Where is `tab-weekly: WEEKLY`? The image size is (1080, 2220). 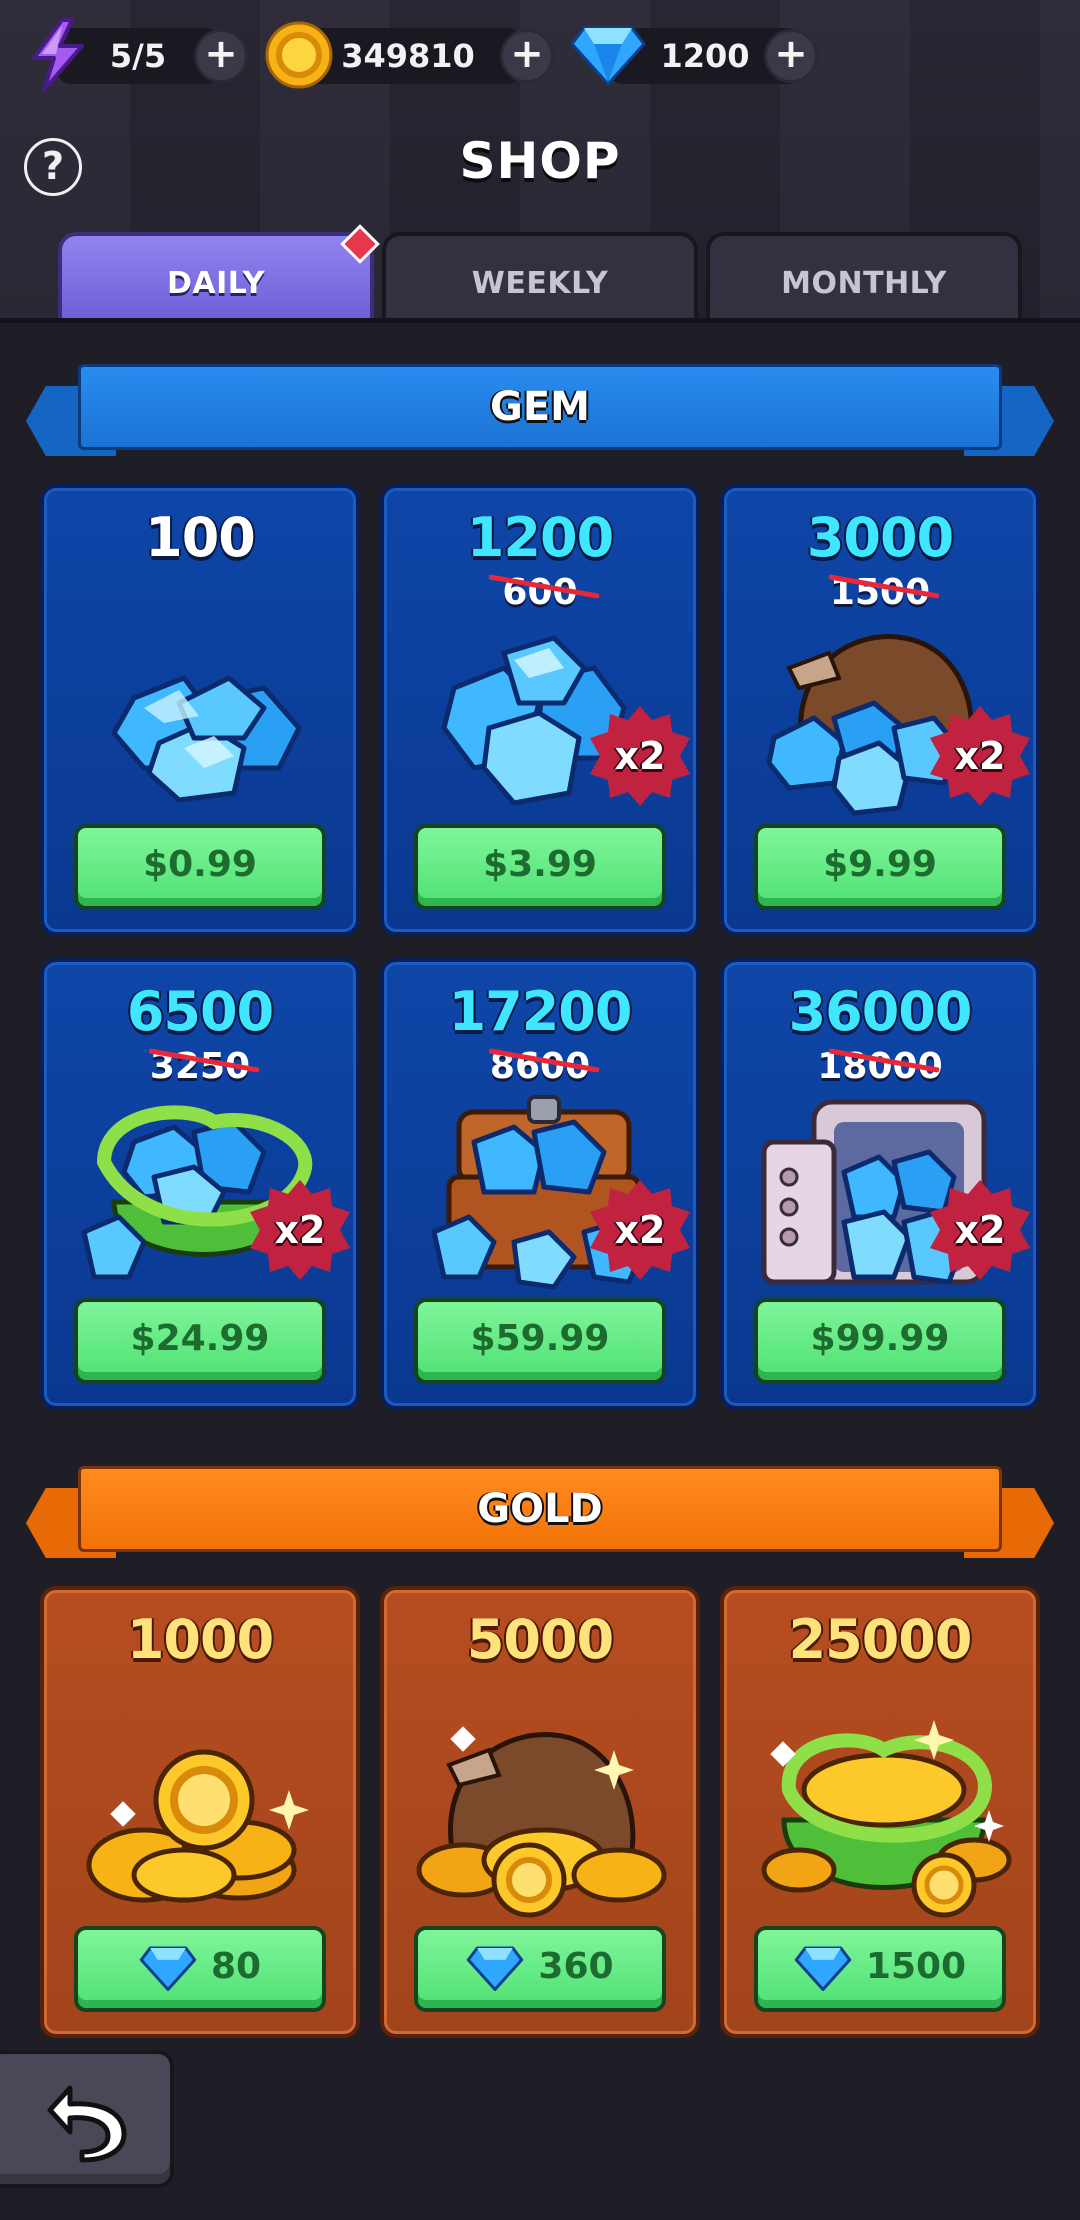 tab-weekly: WEEKLY is located at coordinates (540, 276).